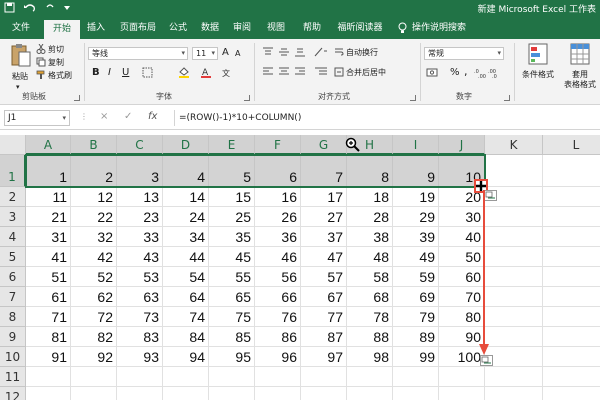  I want to click on font-color-icon: A, so click(206, 73).